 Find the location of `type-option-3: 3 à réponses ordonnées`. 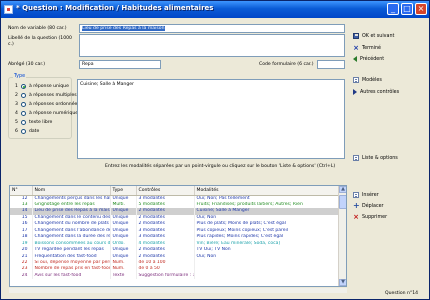

type-option-3: 3 à réponses ordonnées is located at coordinates (47, 104).